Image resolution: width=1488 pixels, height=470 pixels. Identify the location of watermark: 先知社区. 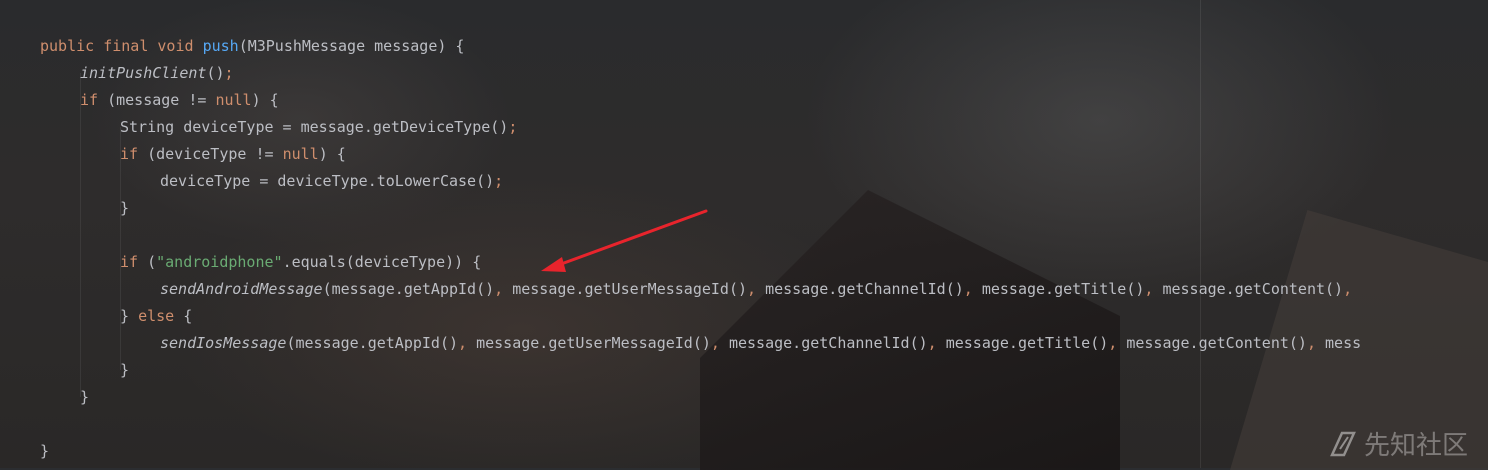
(1398, 443).